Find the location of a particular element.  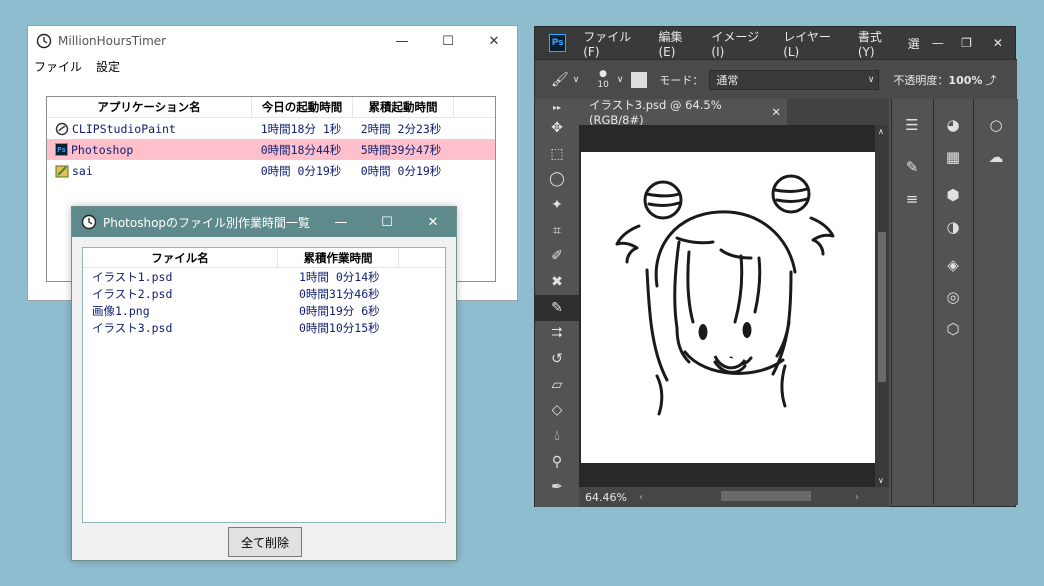

ps-menu-layer: レイヤー(L) is located at coordinates (813, 43).